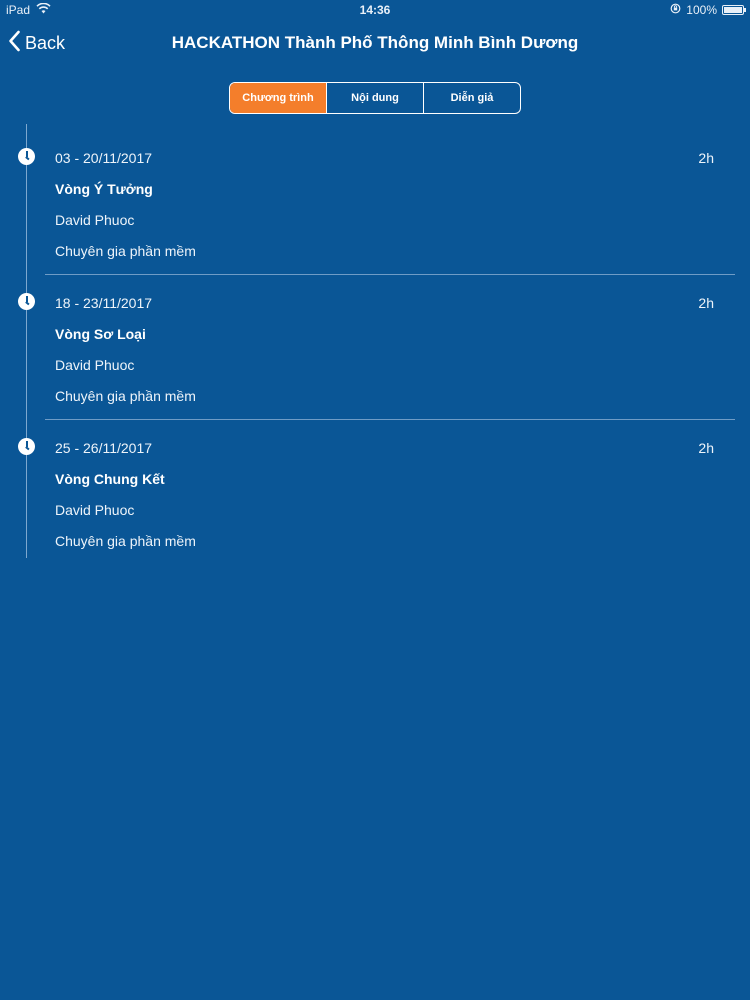 The height and width of the screenshot is (1000, 750). I want to click on status-bar: iPad 14:36 100%, so click(375, 11).